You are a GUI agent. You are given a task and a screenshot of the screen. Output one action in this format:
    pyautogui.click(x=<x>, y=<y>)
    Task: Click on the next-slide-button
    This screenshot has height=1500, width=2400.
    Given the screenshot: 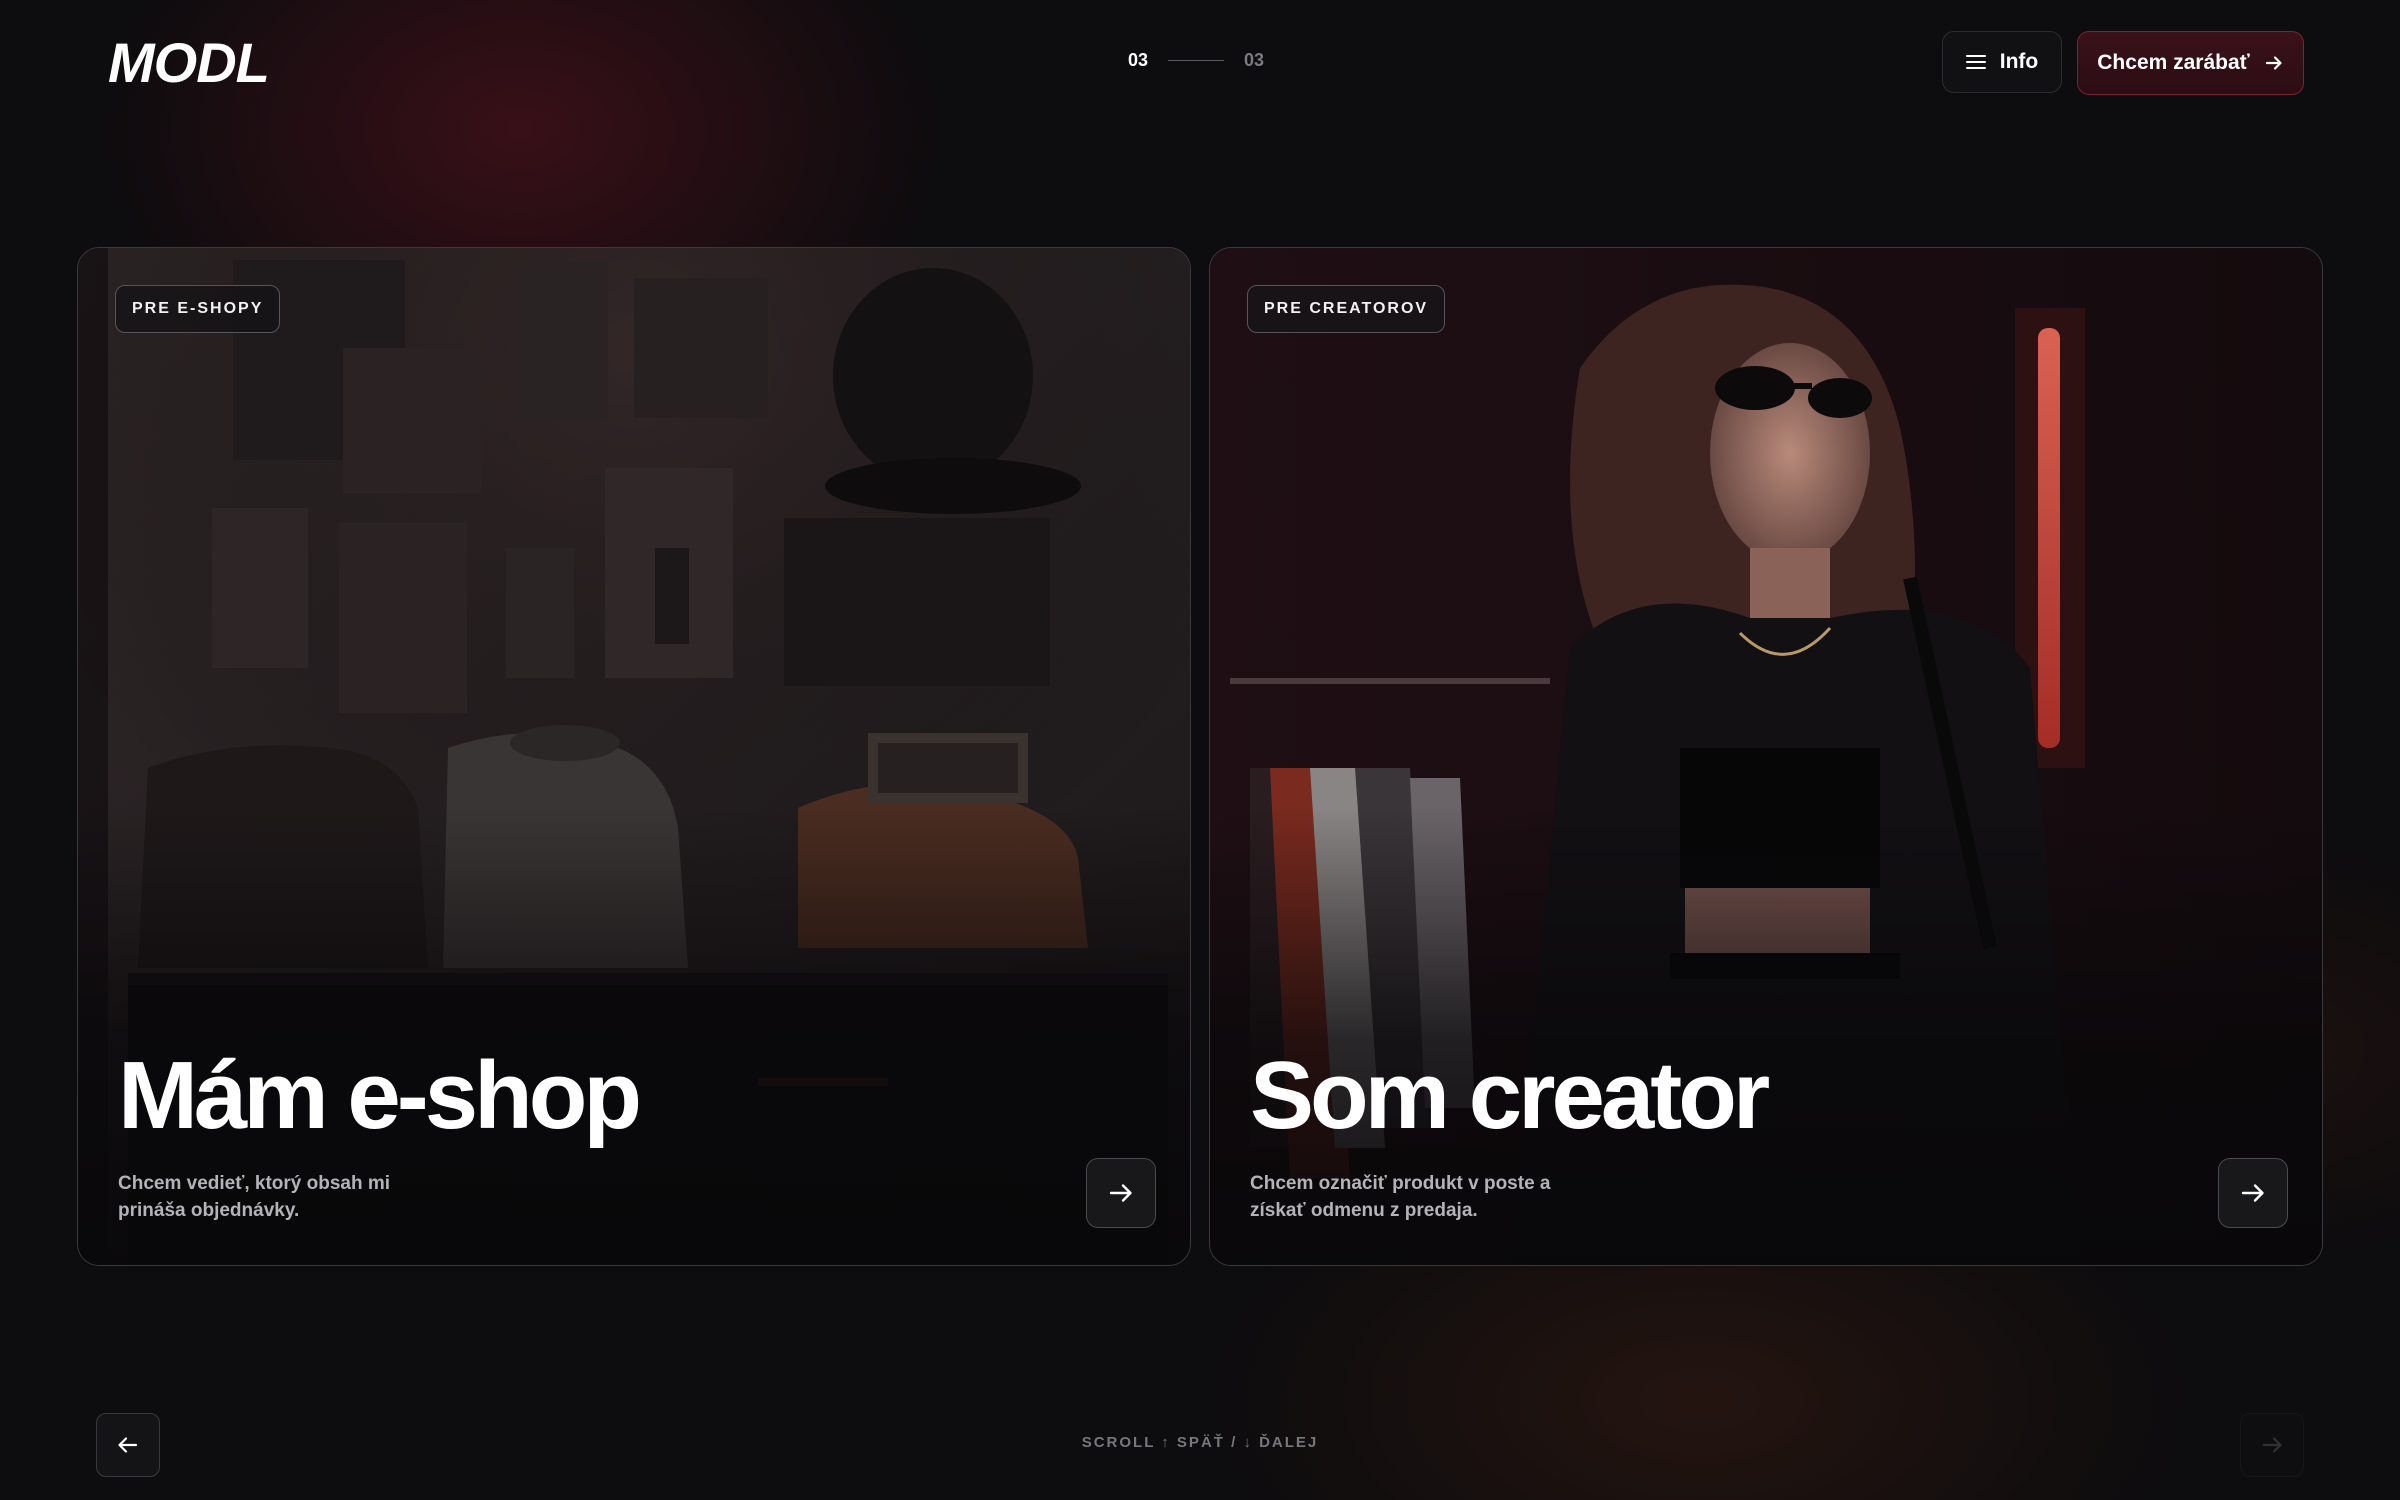 What is the action you would take?
    pyautogui.click(x=2272, y=1445)
    